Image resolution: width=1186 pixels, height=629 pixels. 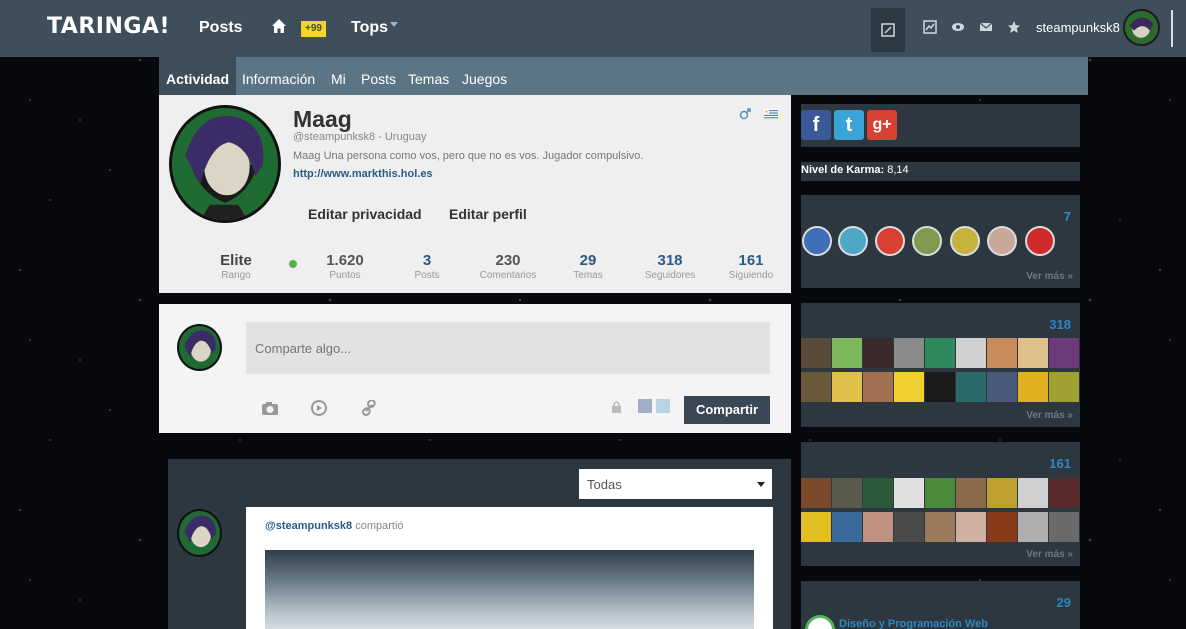 I want to click on google-plus-icon: g+, so click(x=882, y=125).